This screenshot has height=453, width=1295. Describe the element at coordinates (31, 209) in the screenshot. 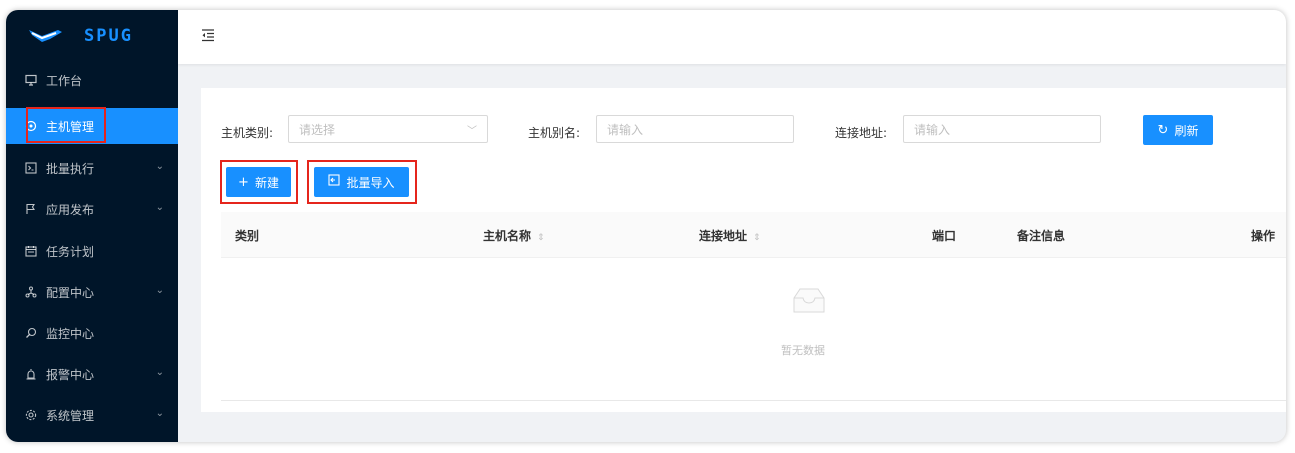

I see `flag-icon` at that location.